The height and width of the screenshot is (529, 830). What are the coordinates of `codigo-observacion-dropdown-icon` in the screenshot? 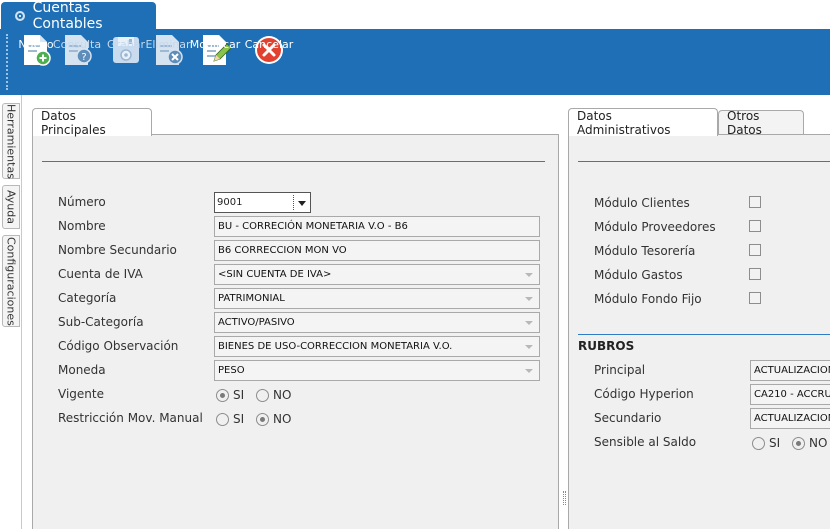 It's located at (529, 347).